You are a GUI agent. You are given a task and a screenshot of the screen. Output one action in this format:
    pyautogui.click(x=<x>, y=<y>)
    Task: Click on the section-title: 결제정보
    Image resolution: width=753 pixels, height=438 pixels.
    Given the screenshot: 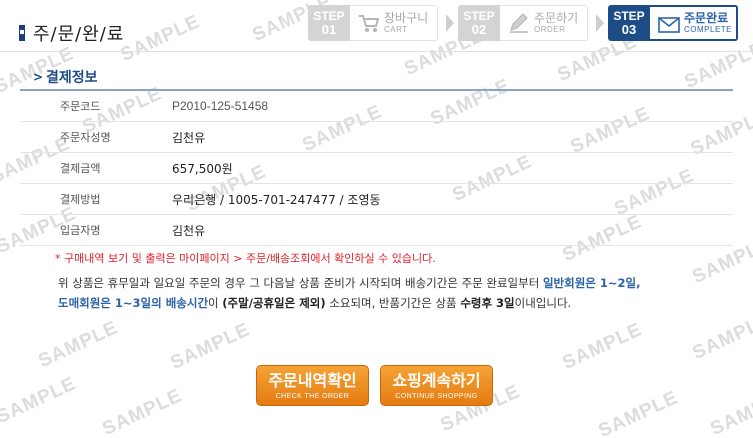 What is the action you would take?
    pyautogui.click(x=72, y=78)
    